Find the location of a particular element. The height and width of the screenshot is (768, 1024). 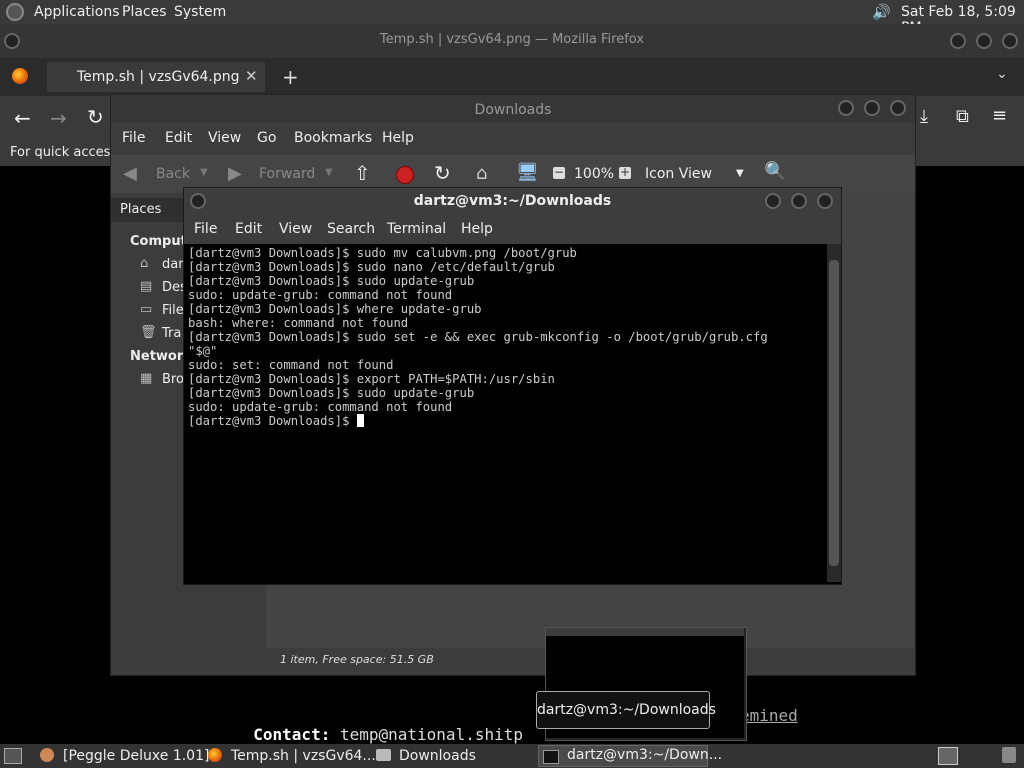

sidebar-item-home: dar is located at coordinates (173, 264).